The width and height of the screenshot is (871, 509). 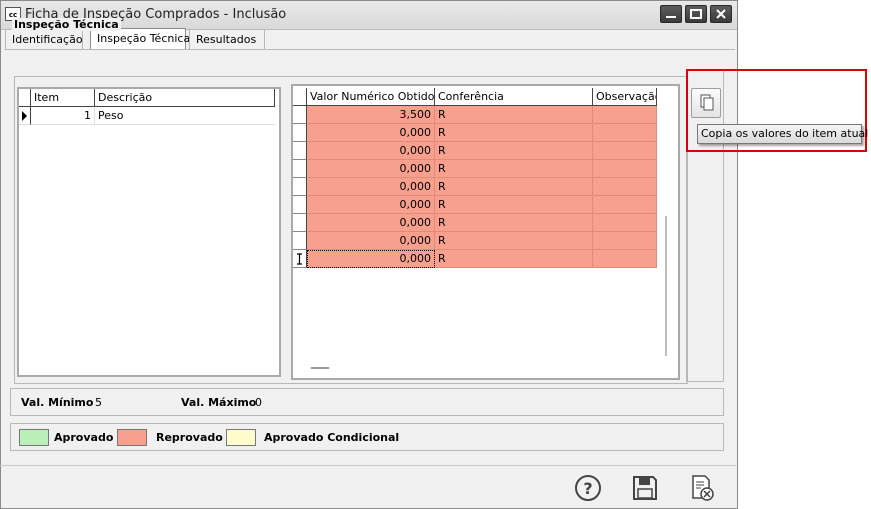 I want to click on valor-cell: 3,500, so click(x=371, y=115).